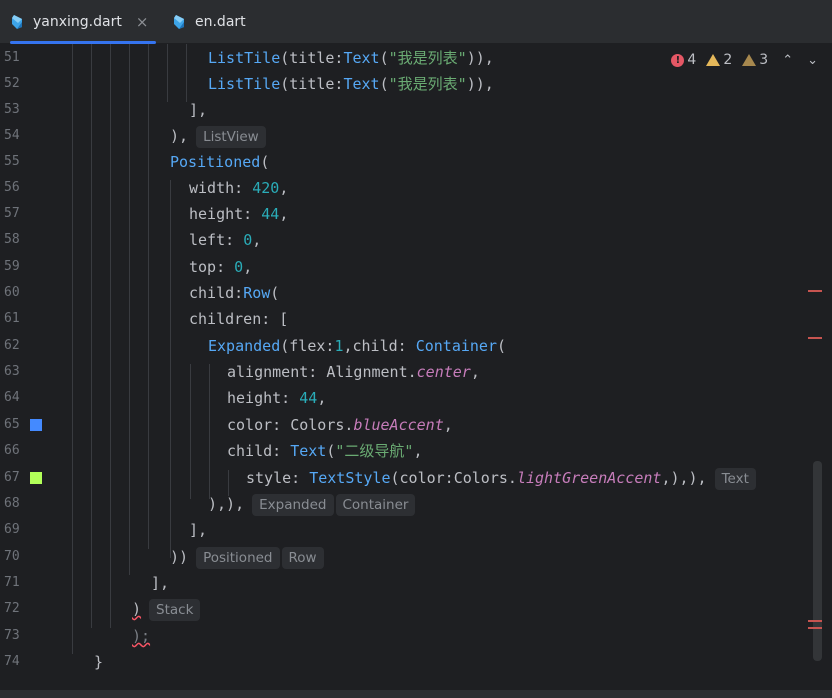 The image size is (832, 698). Describe the element at coordinates (198, 530) in the screenshot. I see `code-line-69: ],` at that location.